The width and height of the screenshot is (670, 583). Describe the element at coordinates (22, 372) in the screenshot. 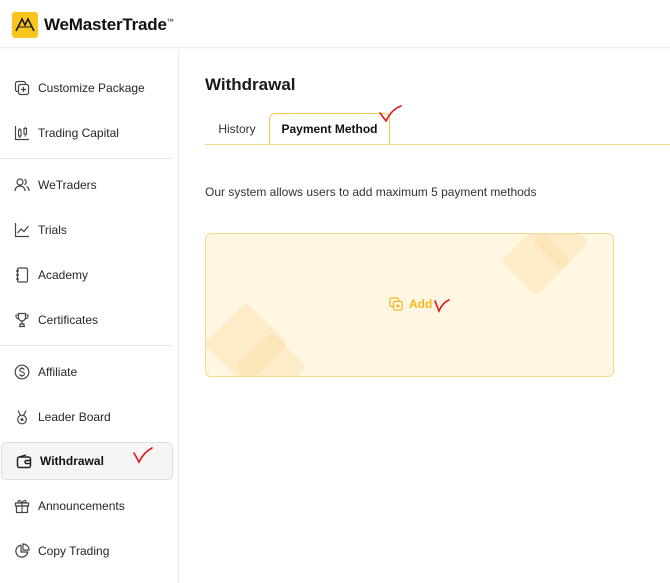

I see `dollar-circle-icon` at that location.